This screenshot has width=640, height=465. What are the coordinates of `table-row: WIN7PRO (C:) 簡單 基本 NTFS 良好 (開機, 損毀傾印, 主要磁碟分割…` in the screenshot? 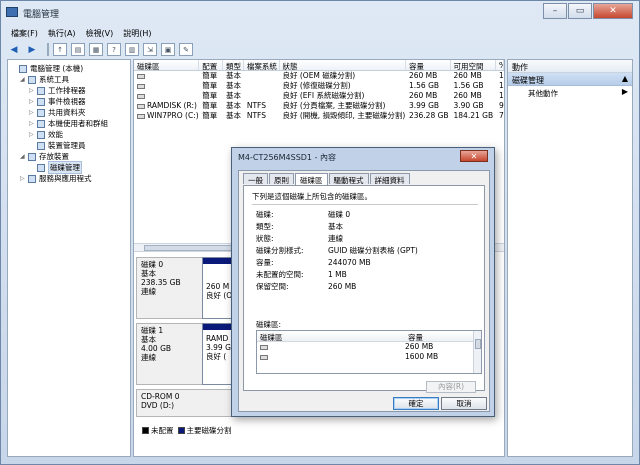 It's located at (319, 116).